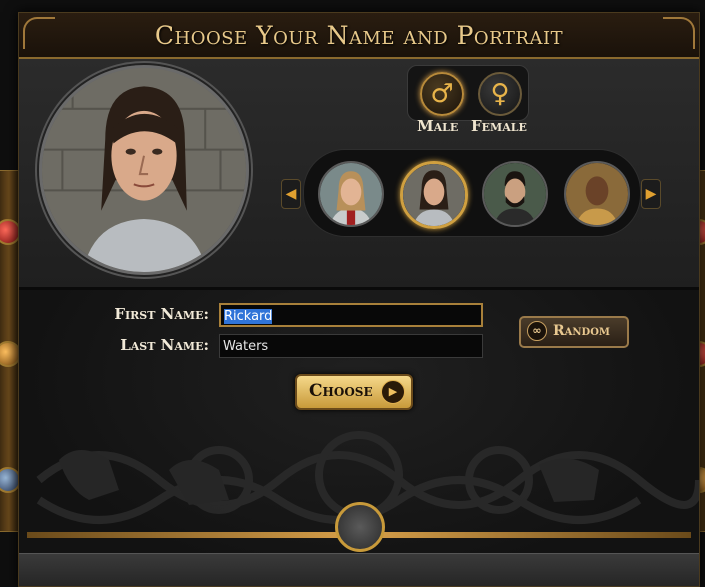  Describe the element at coordinates (245, 346) in the screenshot. I see `last-name-value: Waters` at that location.